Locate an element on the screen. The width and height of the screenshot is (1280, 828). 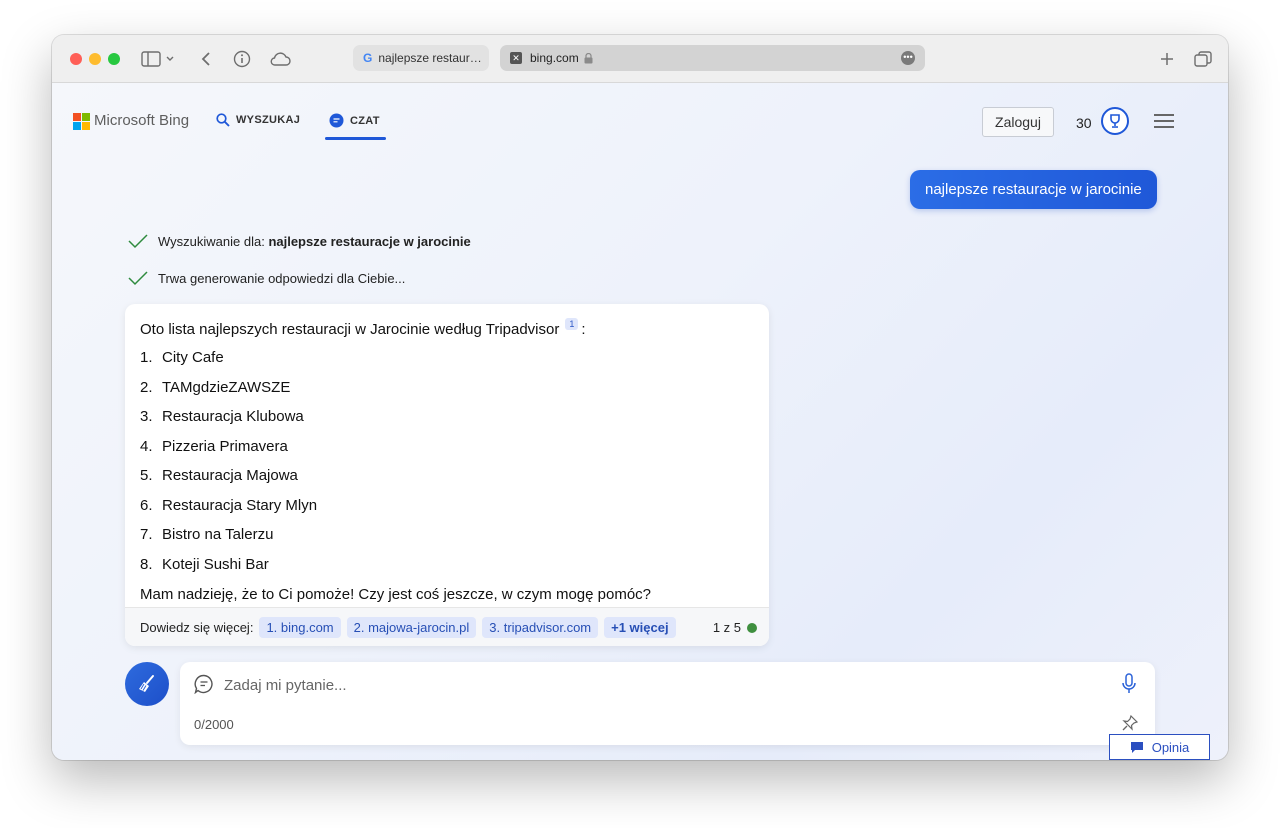
list-item-name: Restauracja Klubowa is located at coordinates (233, 417).